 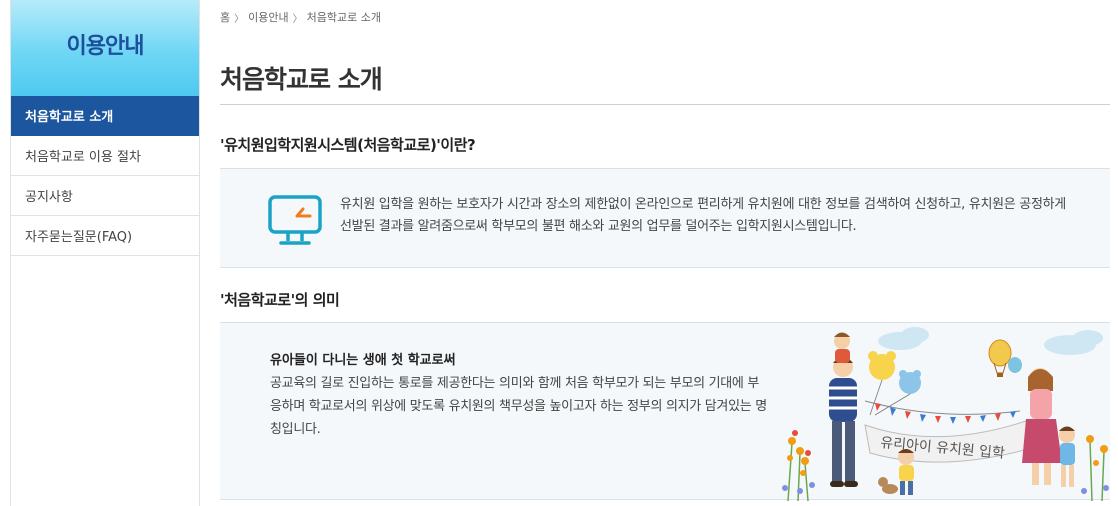 I want to click on sidebar-item-notice: 공지사항, so click(x=105, y=196).